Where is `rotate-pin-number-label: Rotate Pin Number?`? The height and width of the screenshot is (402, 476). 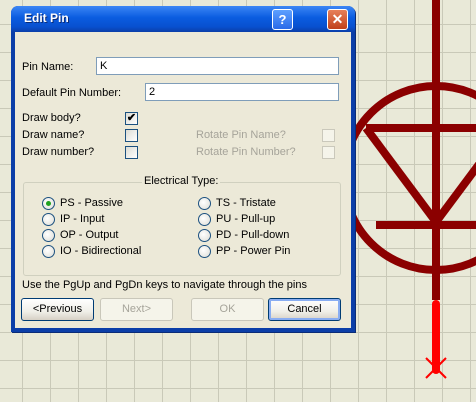
rotate-pin-number-label: Rotate Pin Number? is located at coordinates (246, 152).